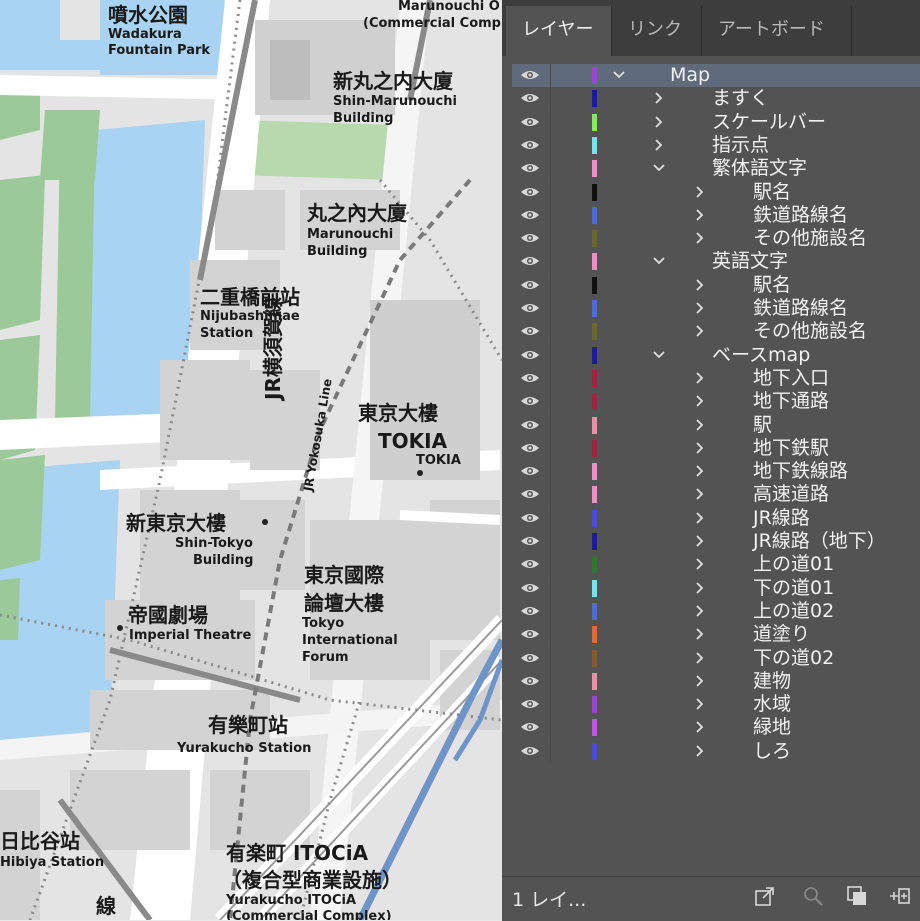 This screenshot has width=920, height=921. What do you see at coordinates (716, 448) in the screenshot?
I see `layer-row: 地下鉄駅` at bounding box center [716, 448].